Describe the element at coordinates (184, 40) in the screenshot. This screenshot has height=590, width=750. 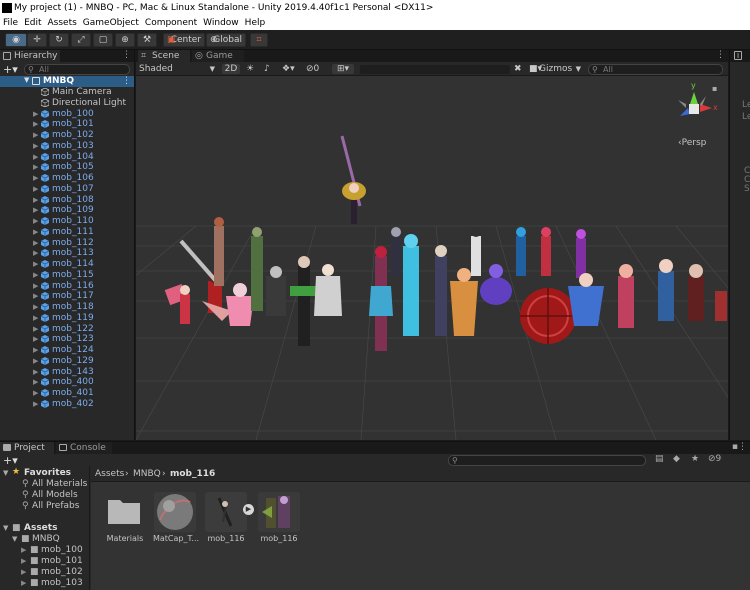
I see `pivot-center-button: ▣ Center` at that location.